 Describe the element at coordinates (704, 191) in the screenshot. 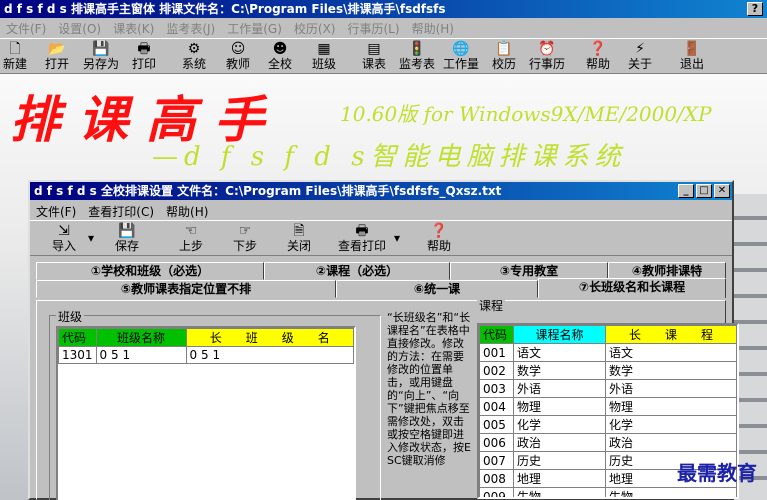

I see `maximize-button: □` at that location.